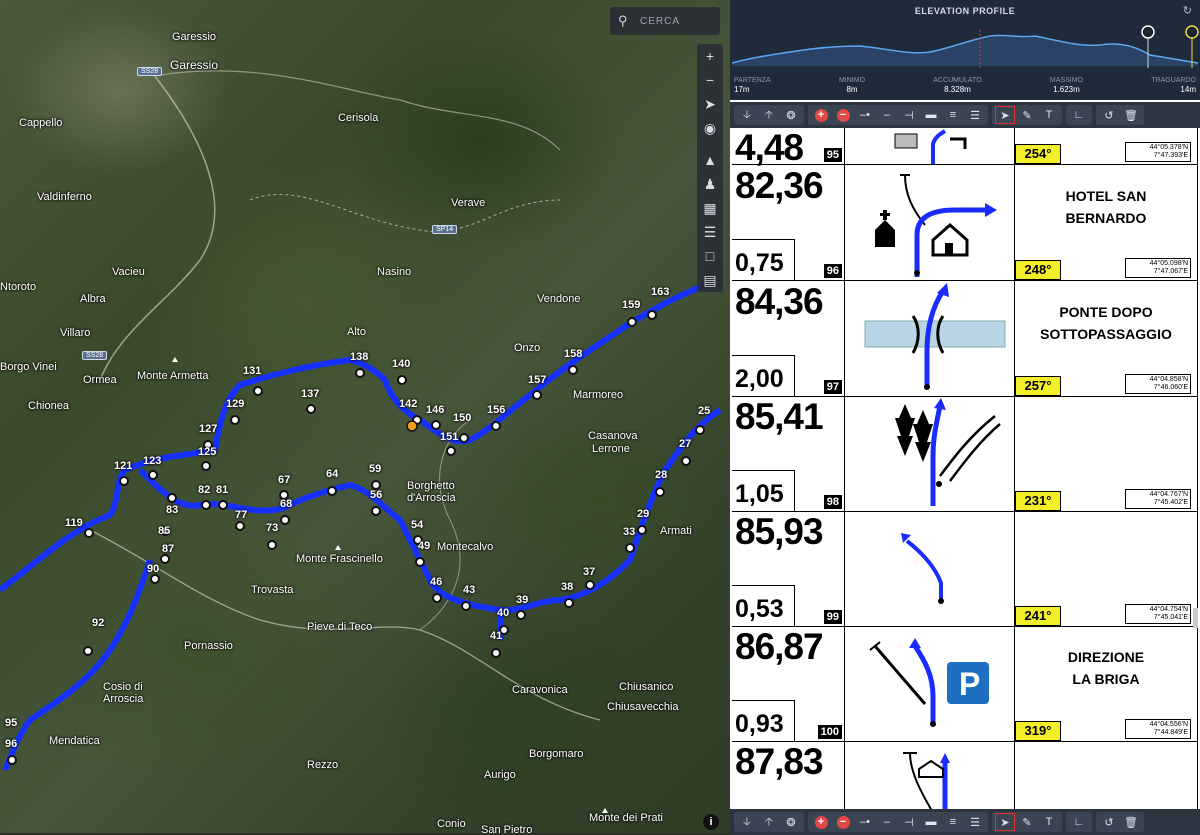 The image size is (1200, 835). I want to click on waypoint-label: 151, so click(449, 437).